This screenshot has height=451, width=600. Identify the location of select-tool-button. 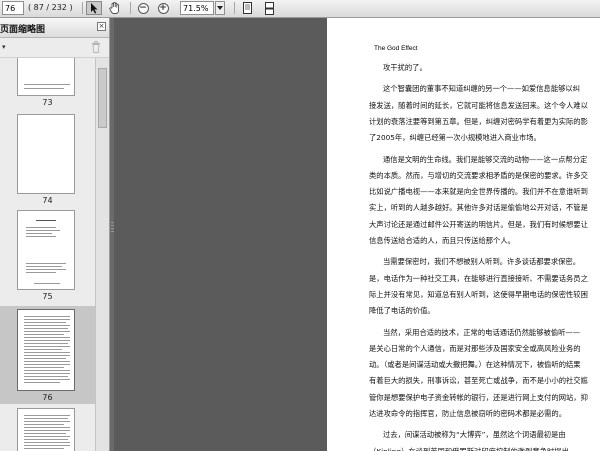
(94, 8).